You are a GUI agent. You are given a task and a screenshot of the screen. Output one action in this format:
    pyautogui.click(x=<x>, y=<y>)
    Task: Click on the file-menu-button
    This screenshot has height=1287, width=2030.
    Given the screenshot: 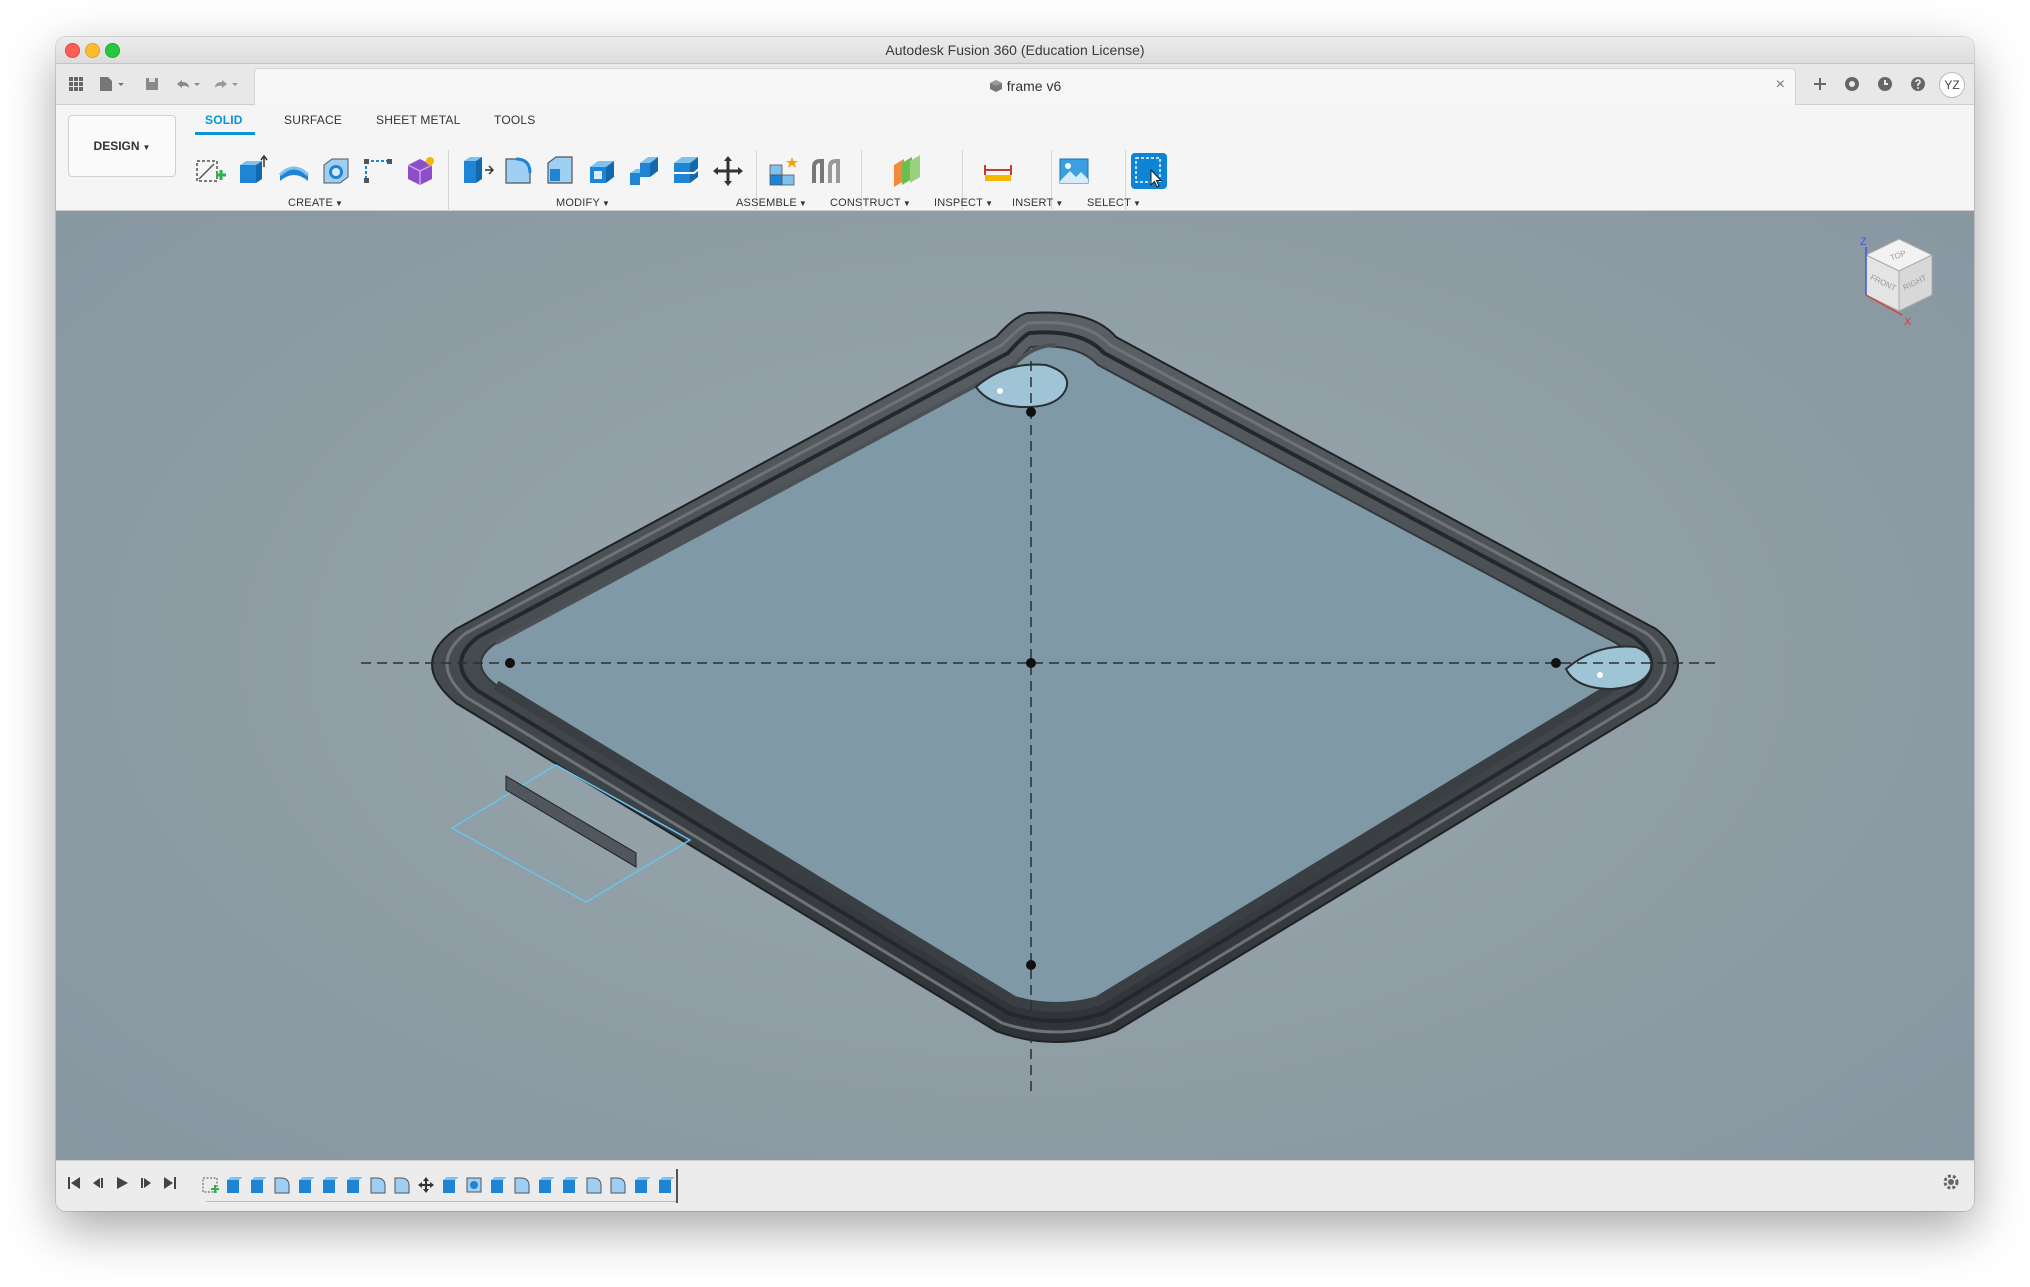 What is the action you would take?
    pyautogui.click(x=112, y=84)
    